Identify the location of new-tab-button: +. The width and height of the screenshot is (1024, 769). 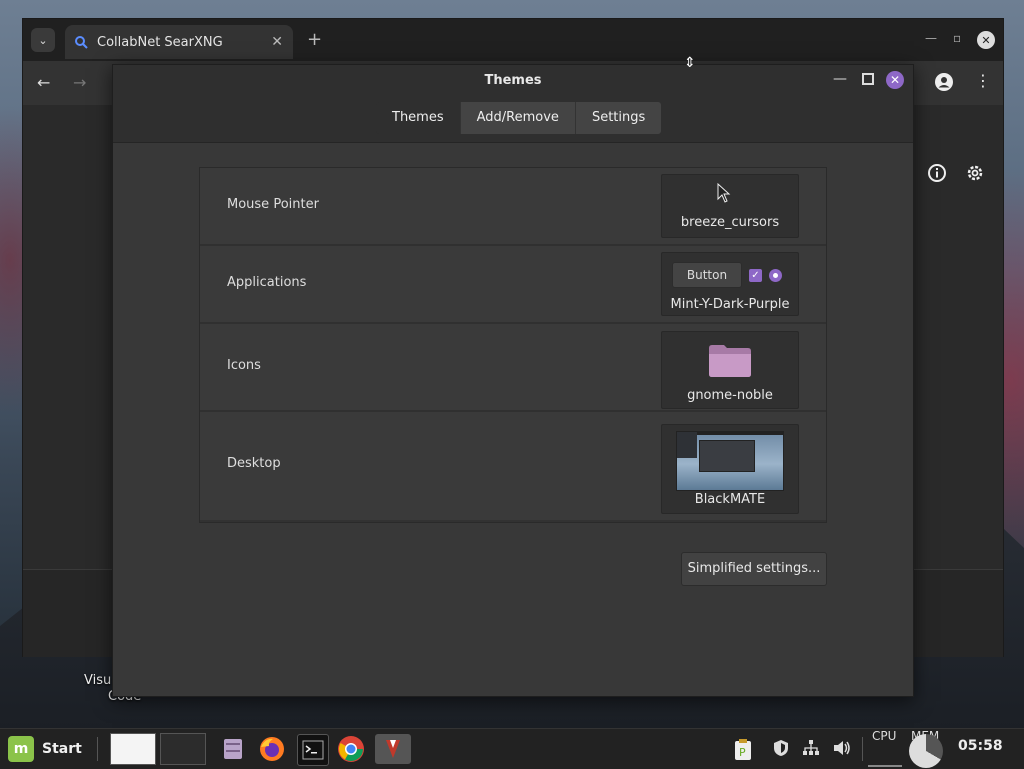
(314, 39).